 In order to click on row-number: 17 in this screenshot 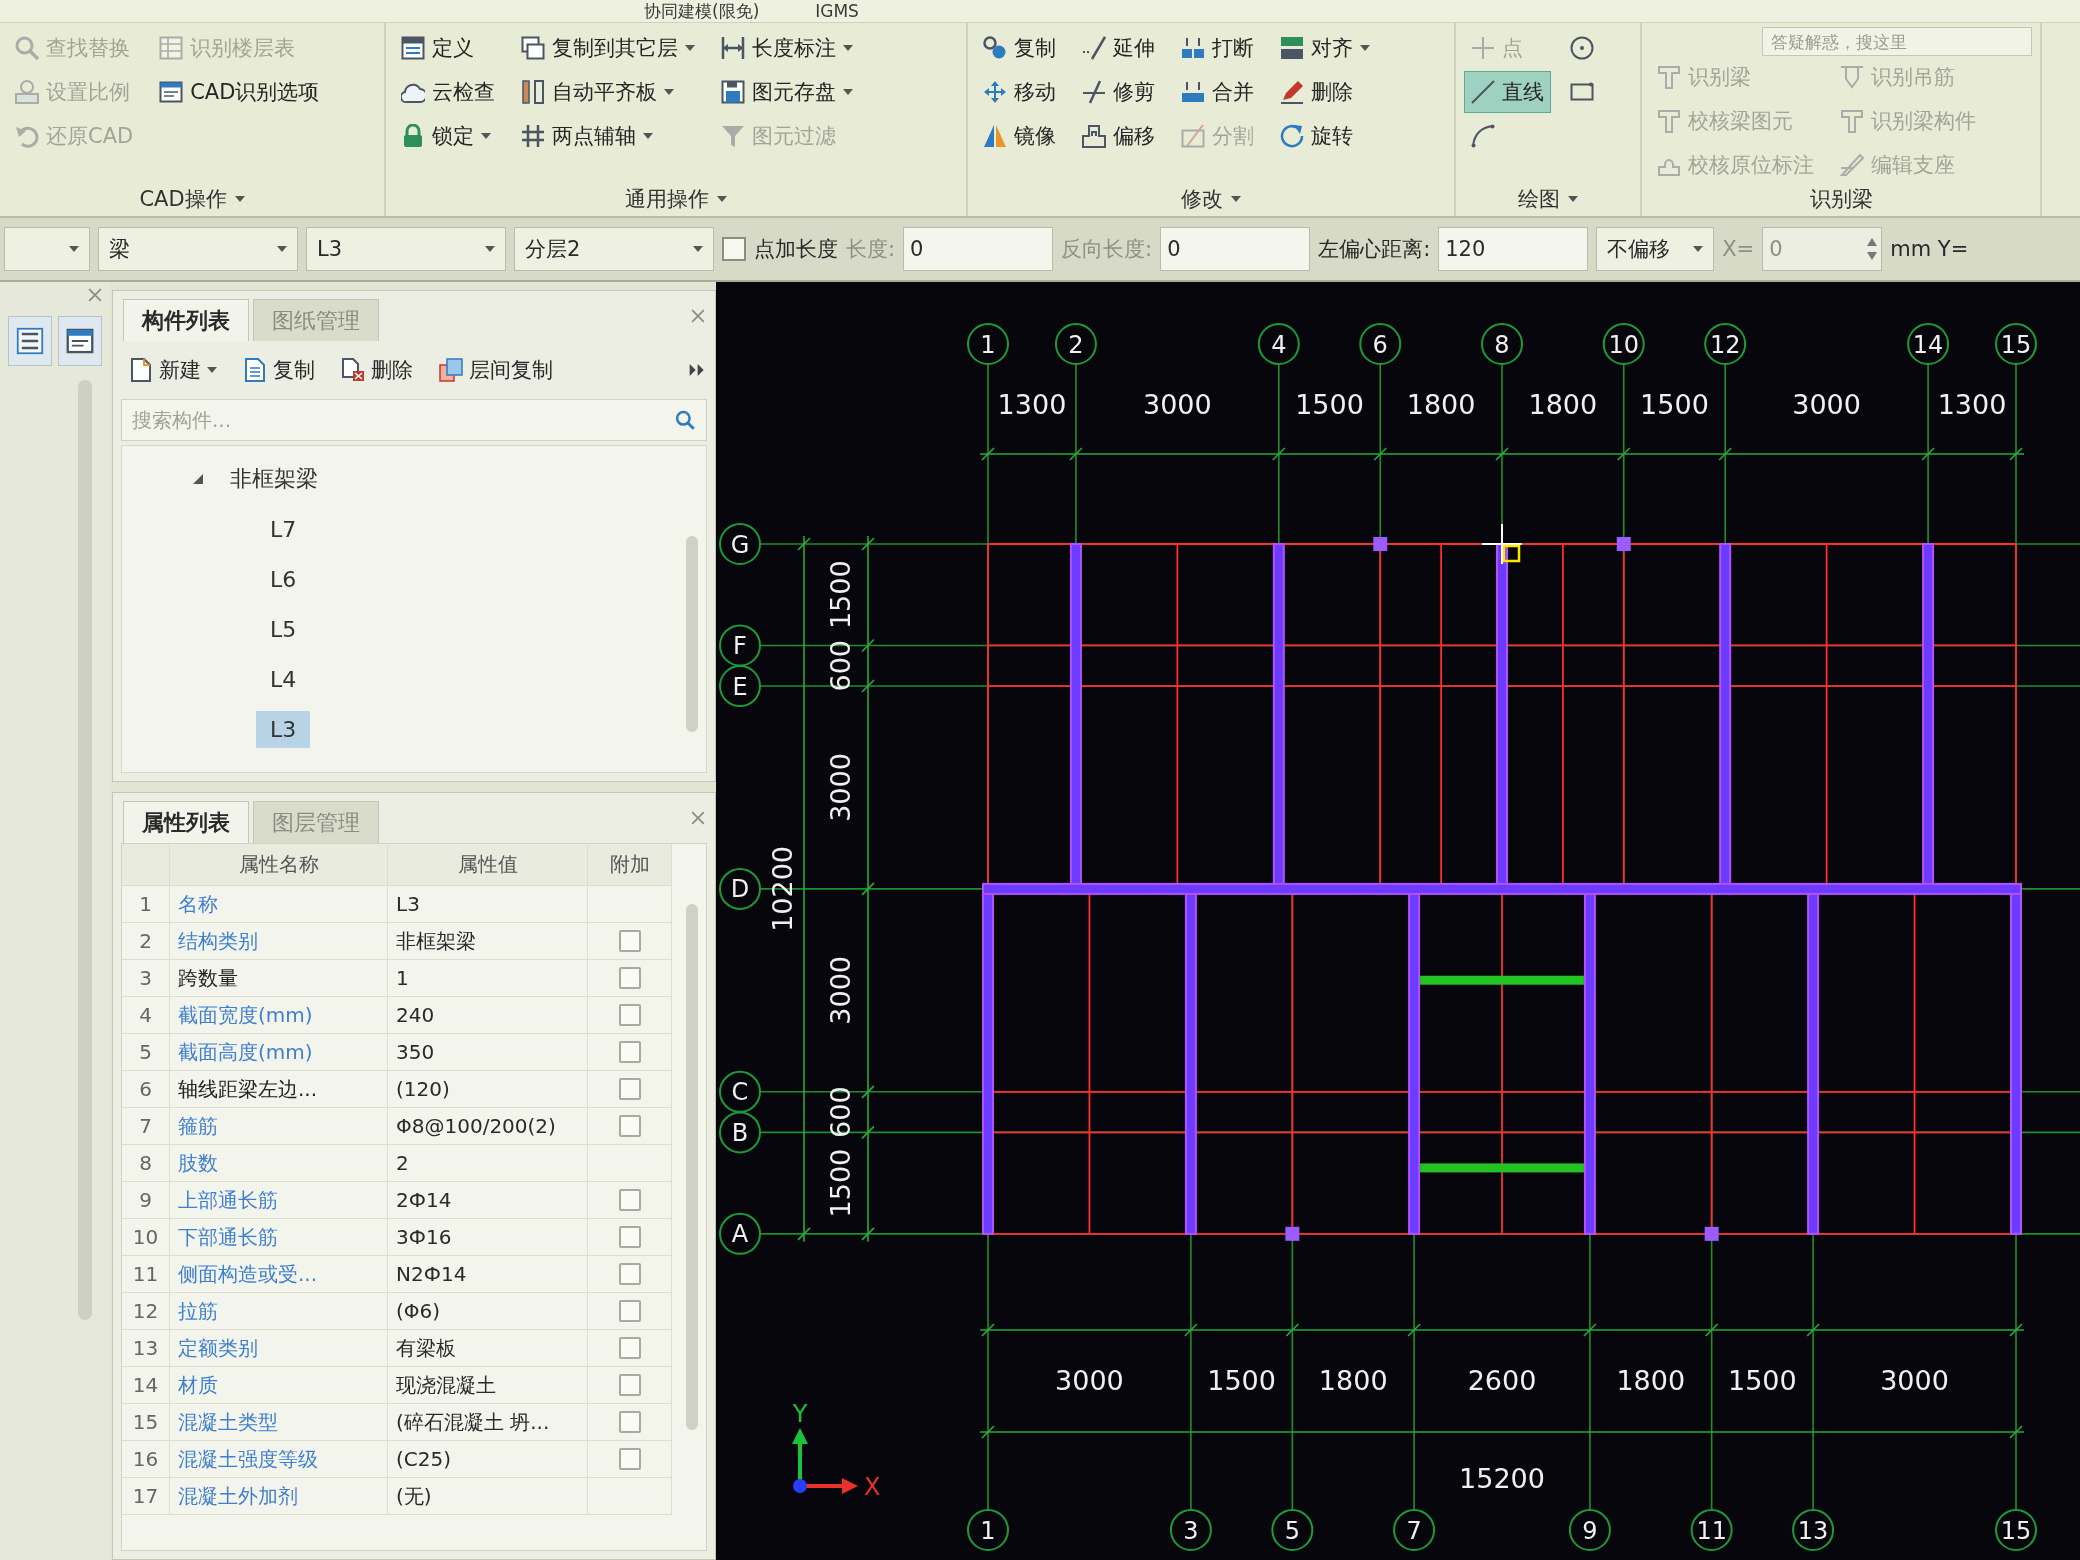, I will do `click(146, 1496)`.